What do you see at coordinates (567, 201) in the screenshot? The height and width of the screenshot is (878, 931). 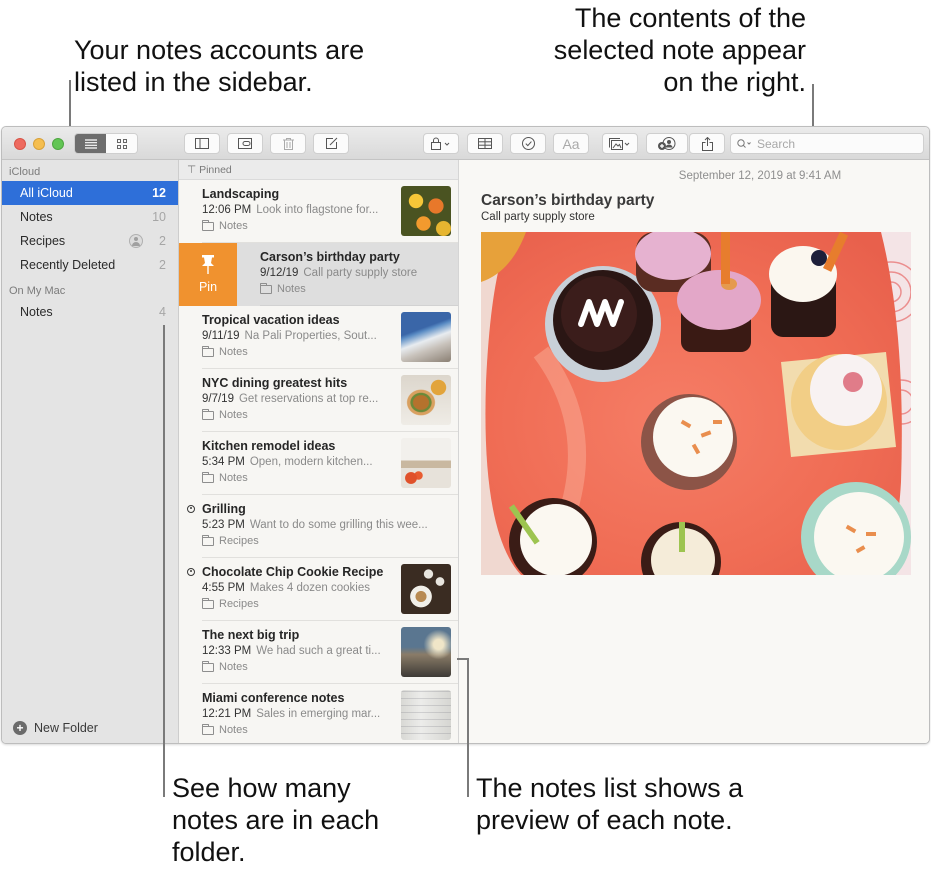 I see `note-editor-title: Carson’s birthday party` at bounding box center [567, 201].